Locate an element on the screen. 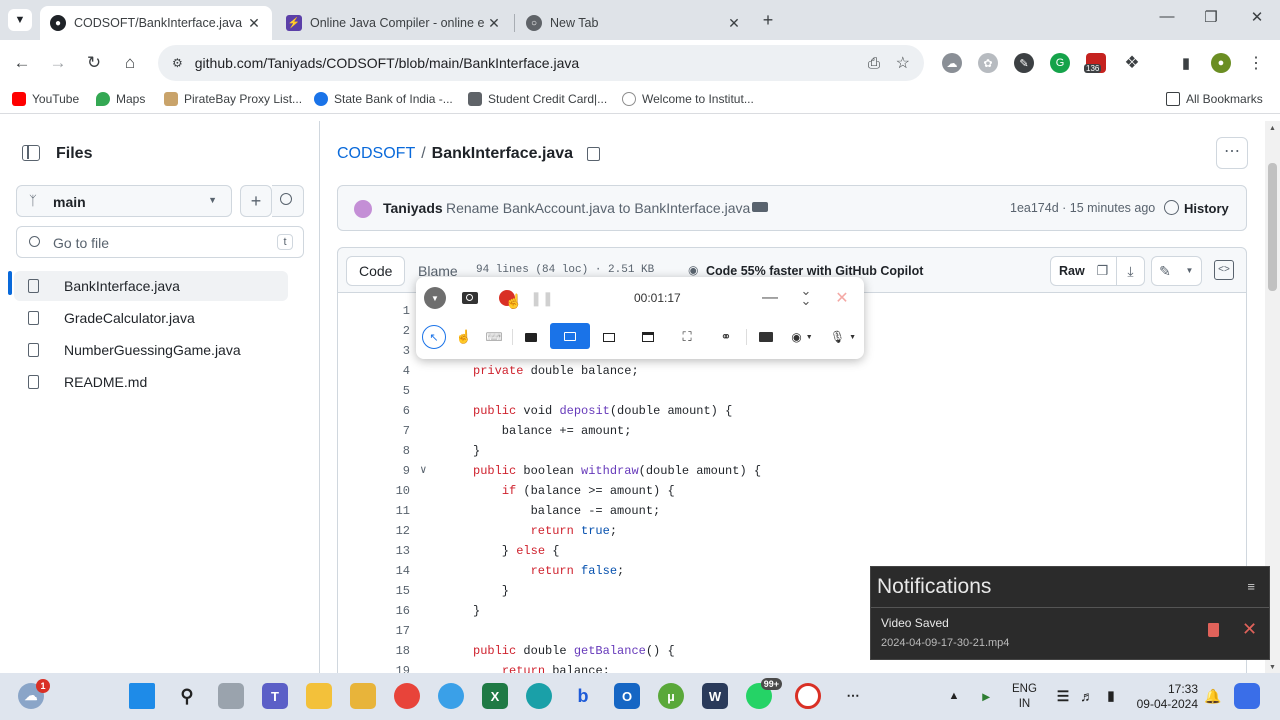 The height and width of the screenshot is (720, 1280). file-item-numberguessinggame: NumberGuessingGame.java is located at coordinates (151, 350).